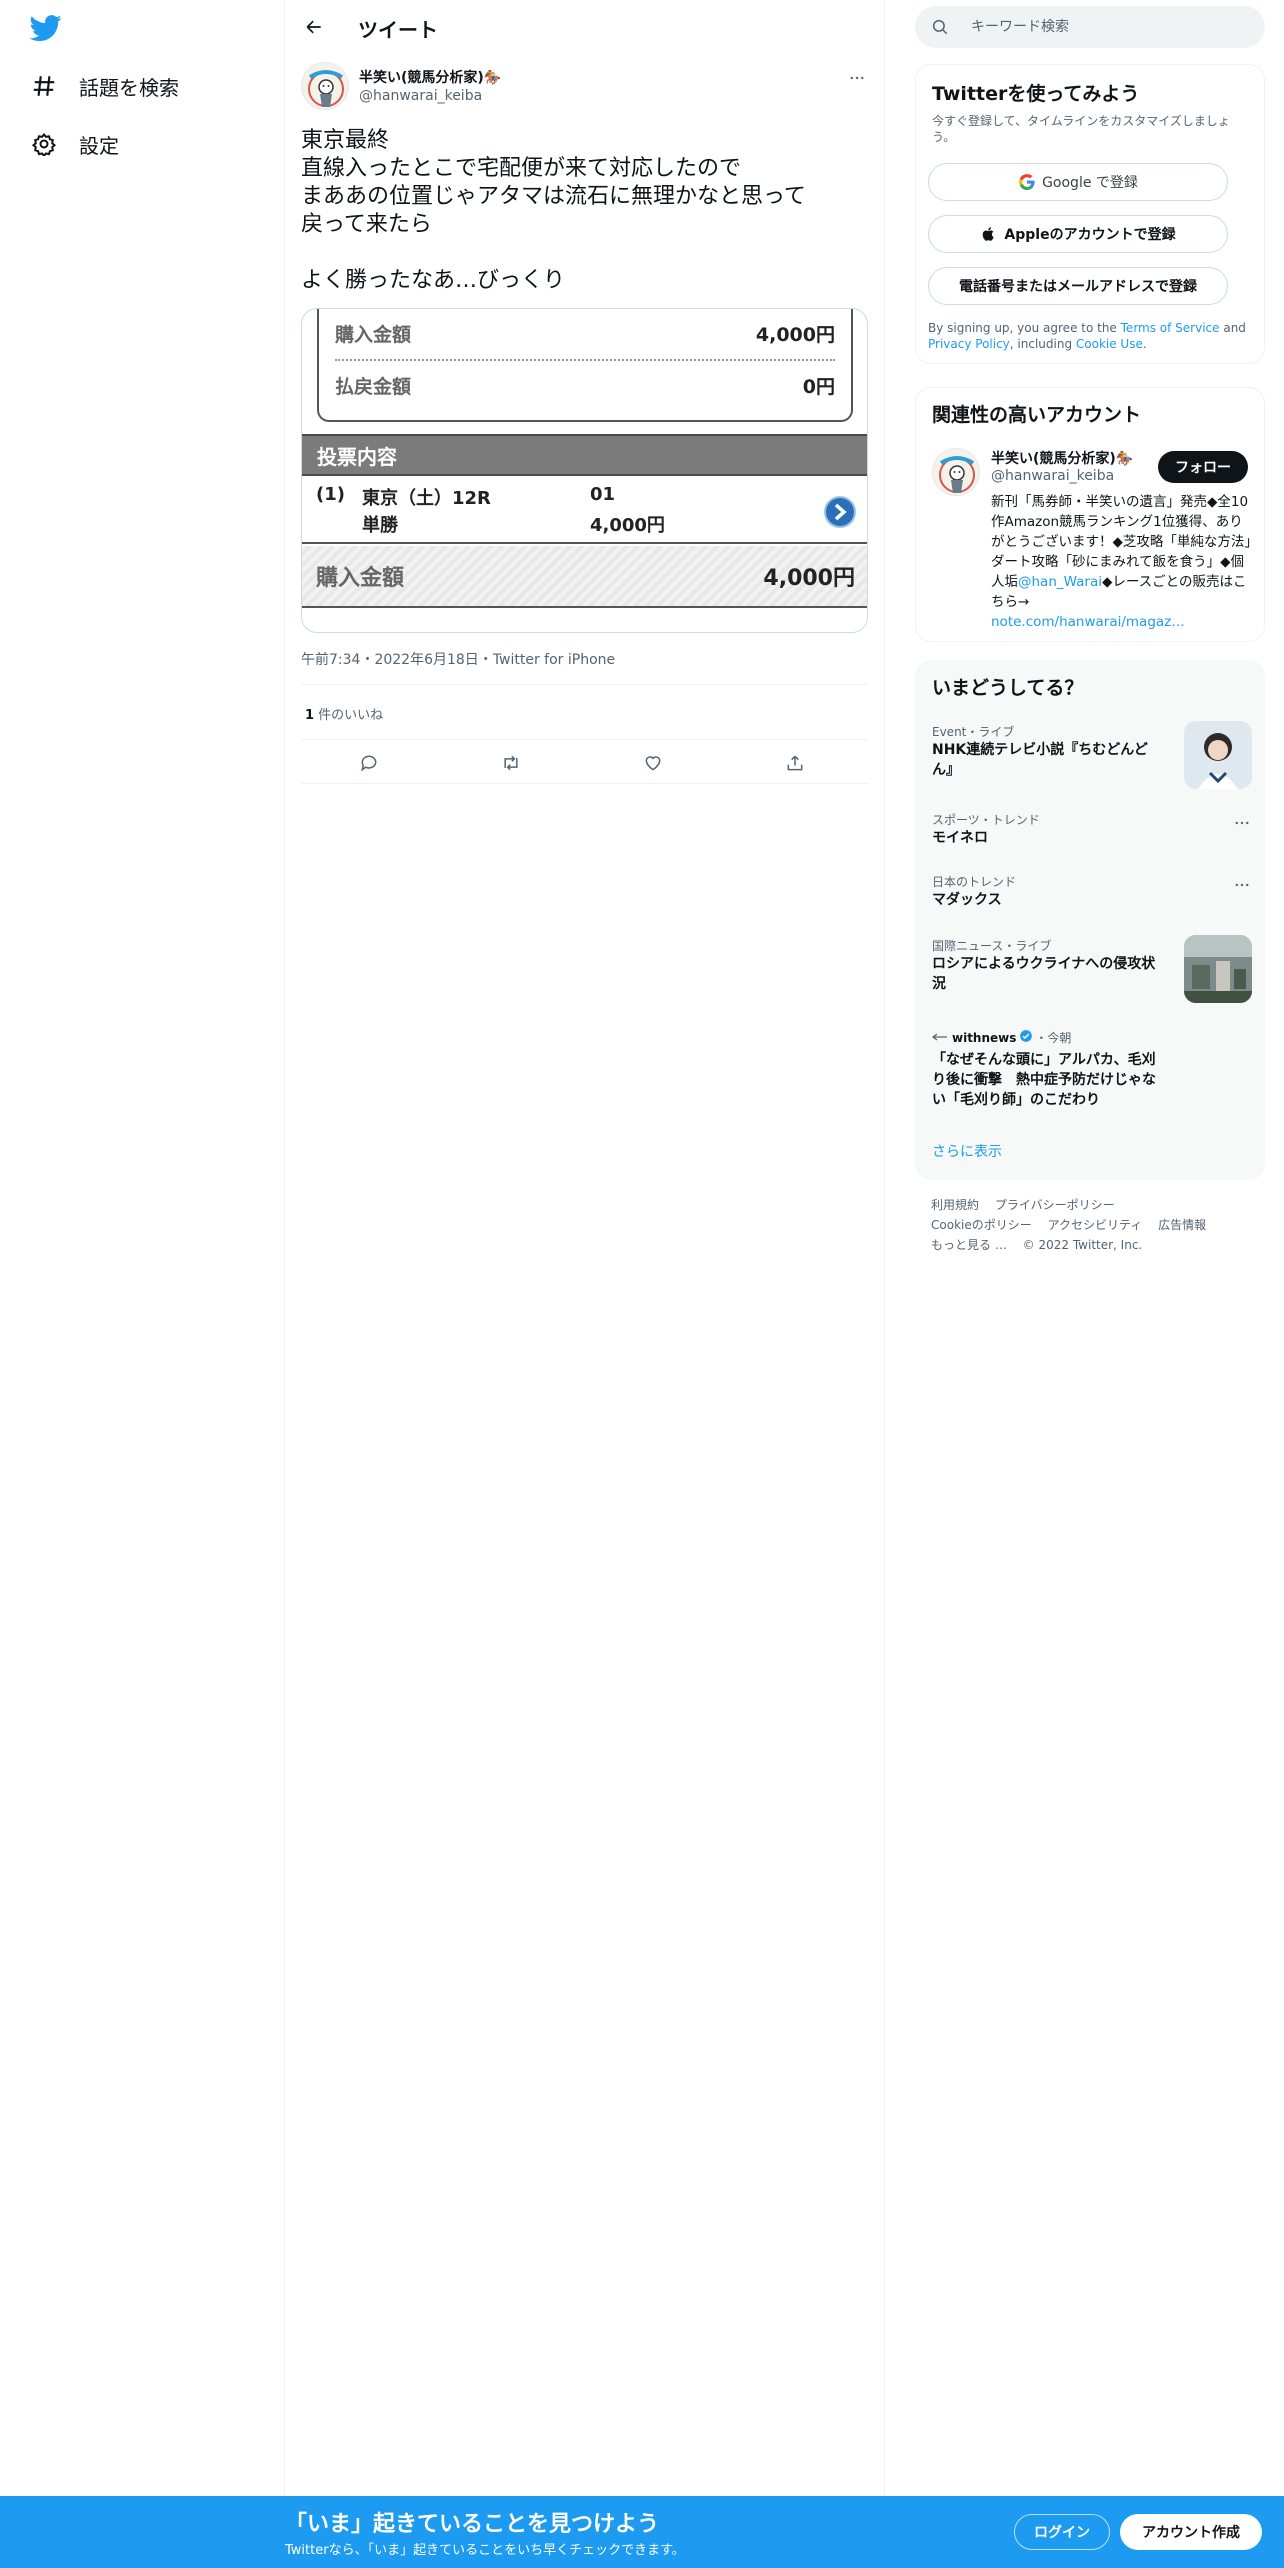 The width and height of the screenshot is (1284, 2568). What do you see at coordinates (433, 280) in the screenshot?
I see `tweet-text-line: よく勝ったなあ…びっくり` at bounding box center [433, 280].